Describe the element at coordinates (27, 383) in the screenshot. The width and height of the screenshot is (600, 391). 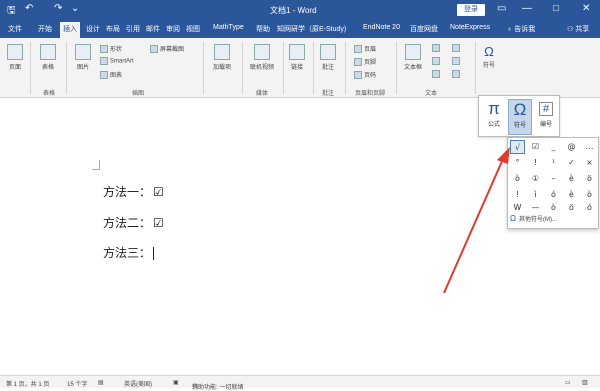
I see `page-count: 第 1 页，共 1 页` at that location.